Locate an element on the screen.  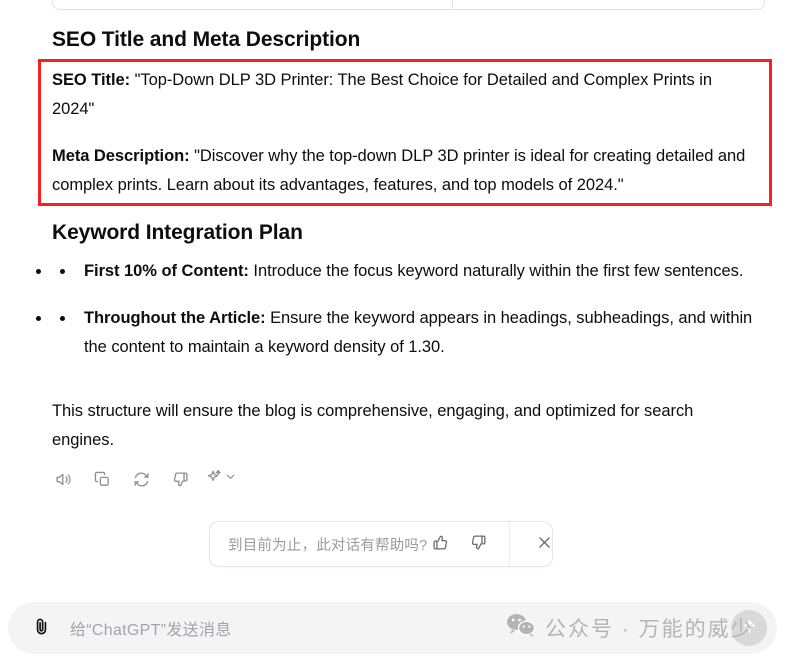
composer-placeholder: 给“ChatGPT”发送消息 is located at coordinates (151, 628).